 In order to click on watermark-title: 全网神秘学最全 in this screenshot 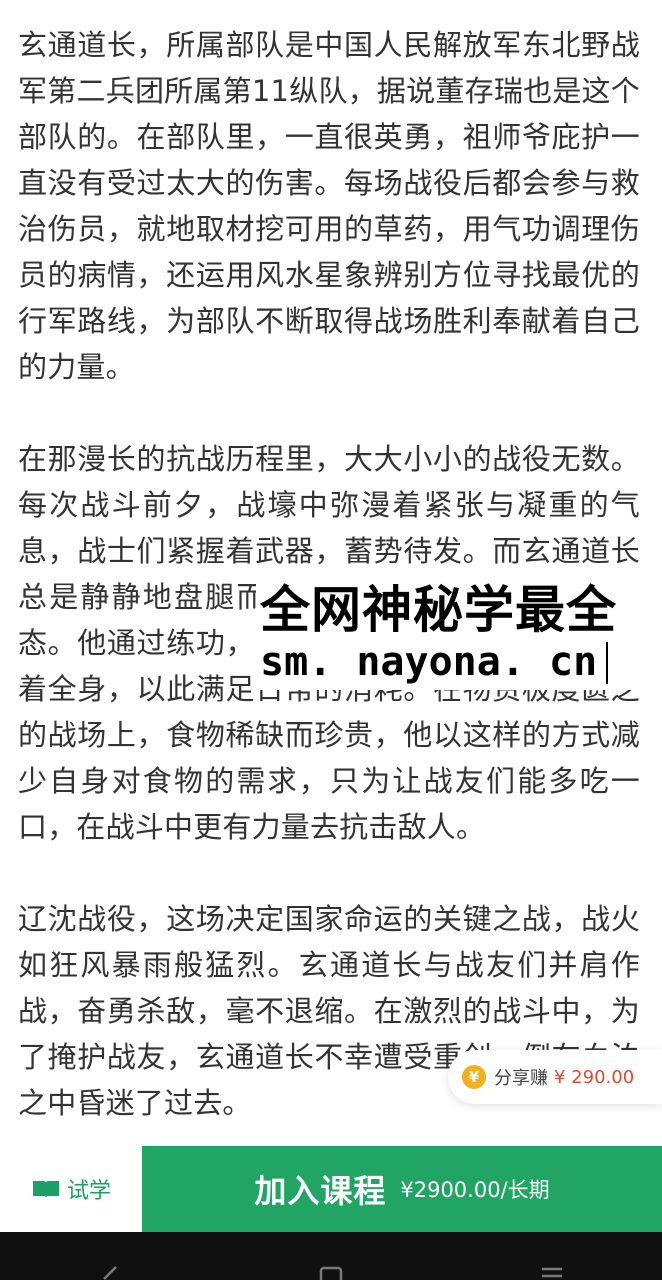, I will do `click(438, 610)`.